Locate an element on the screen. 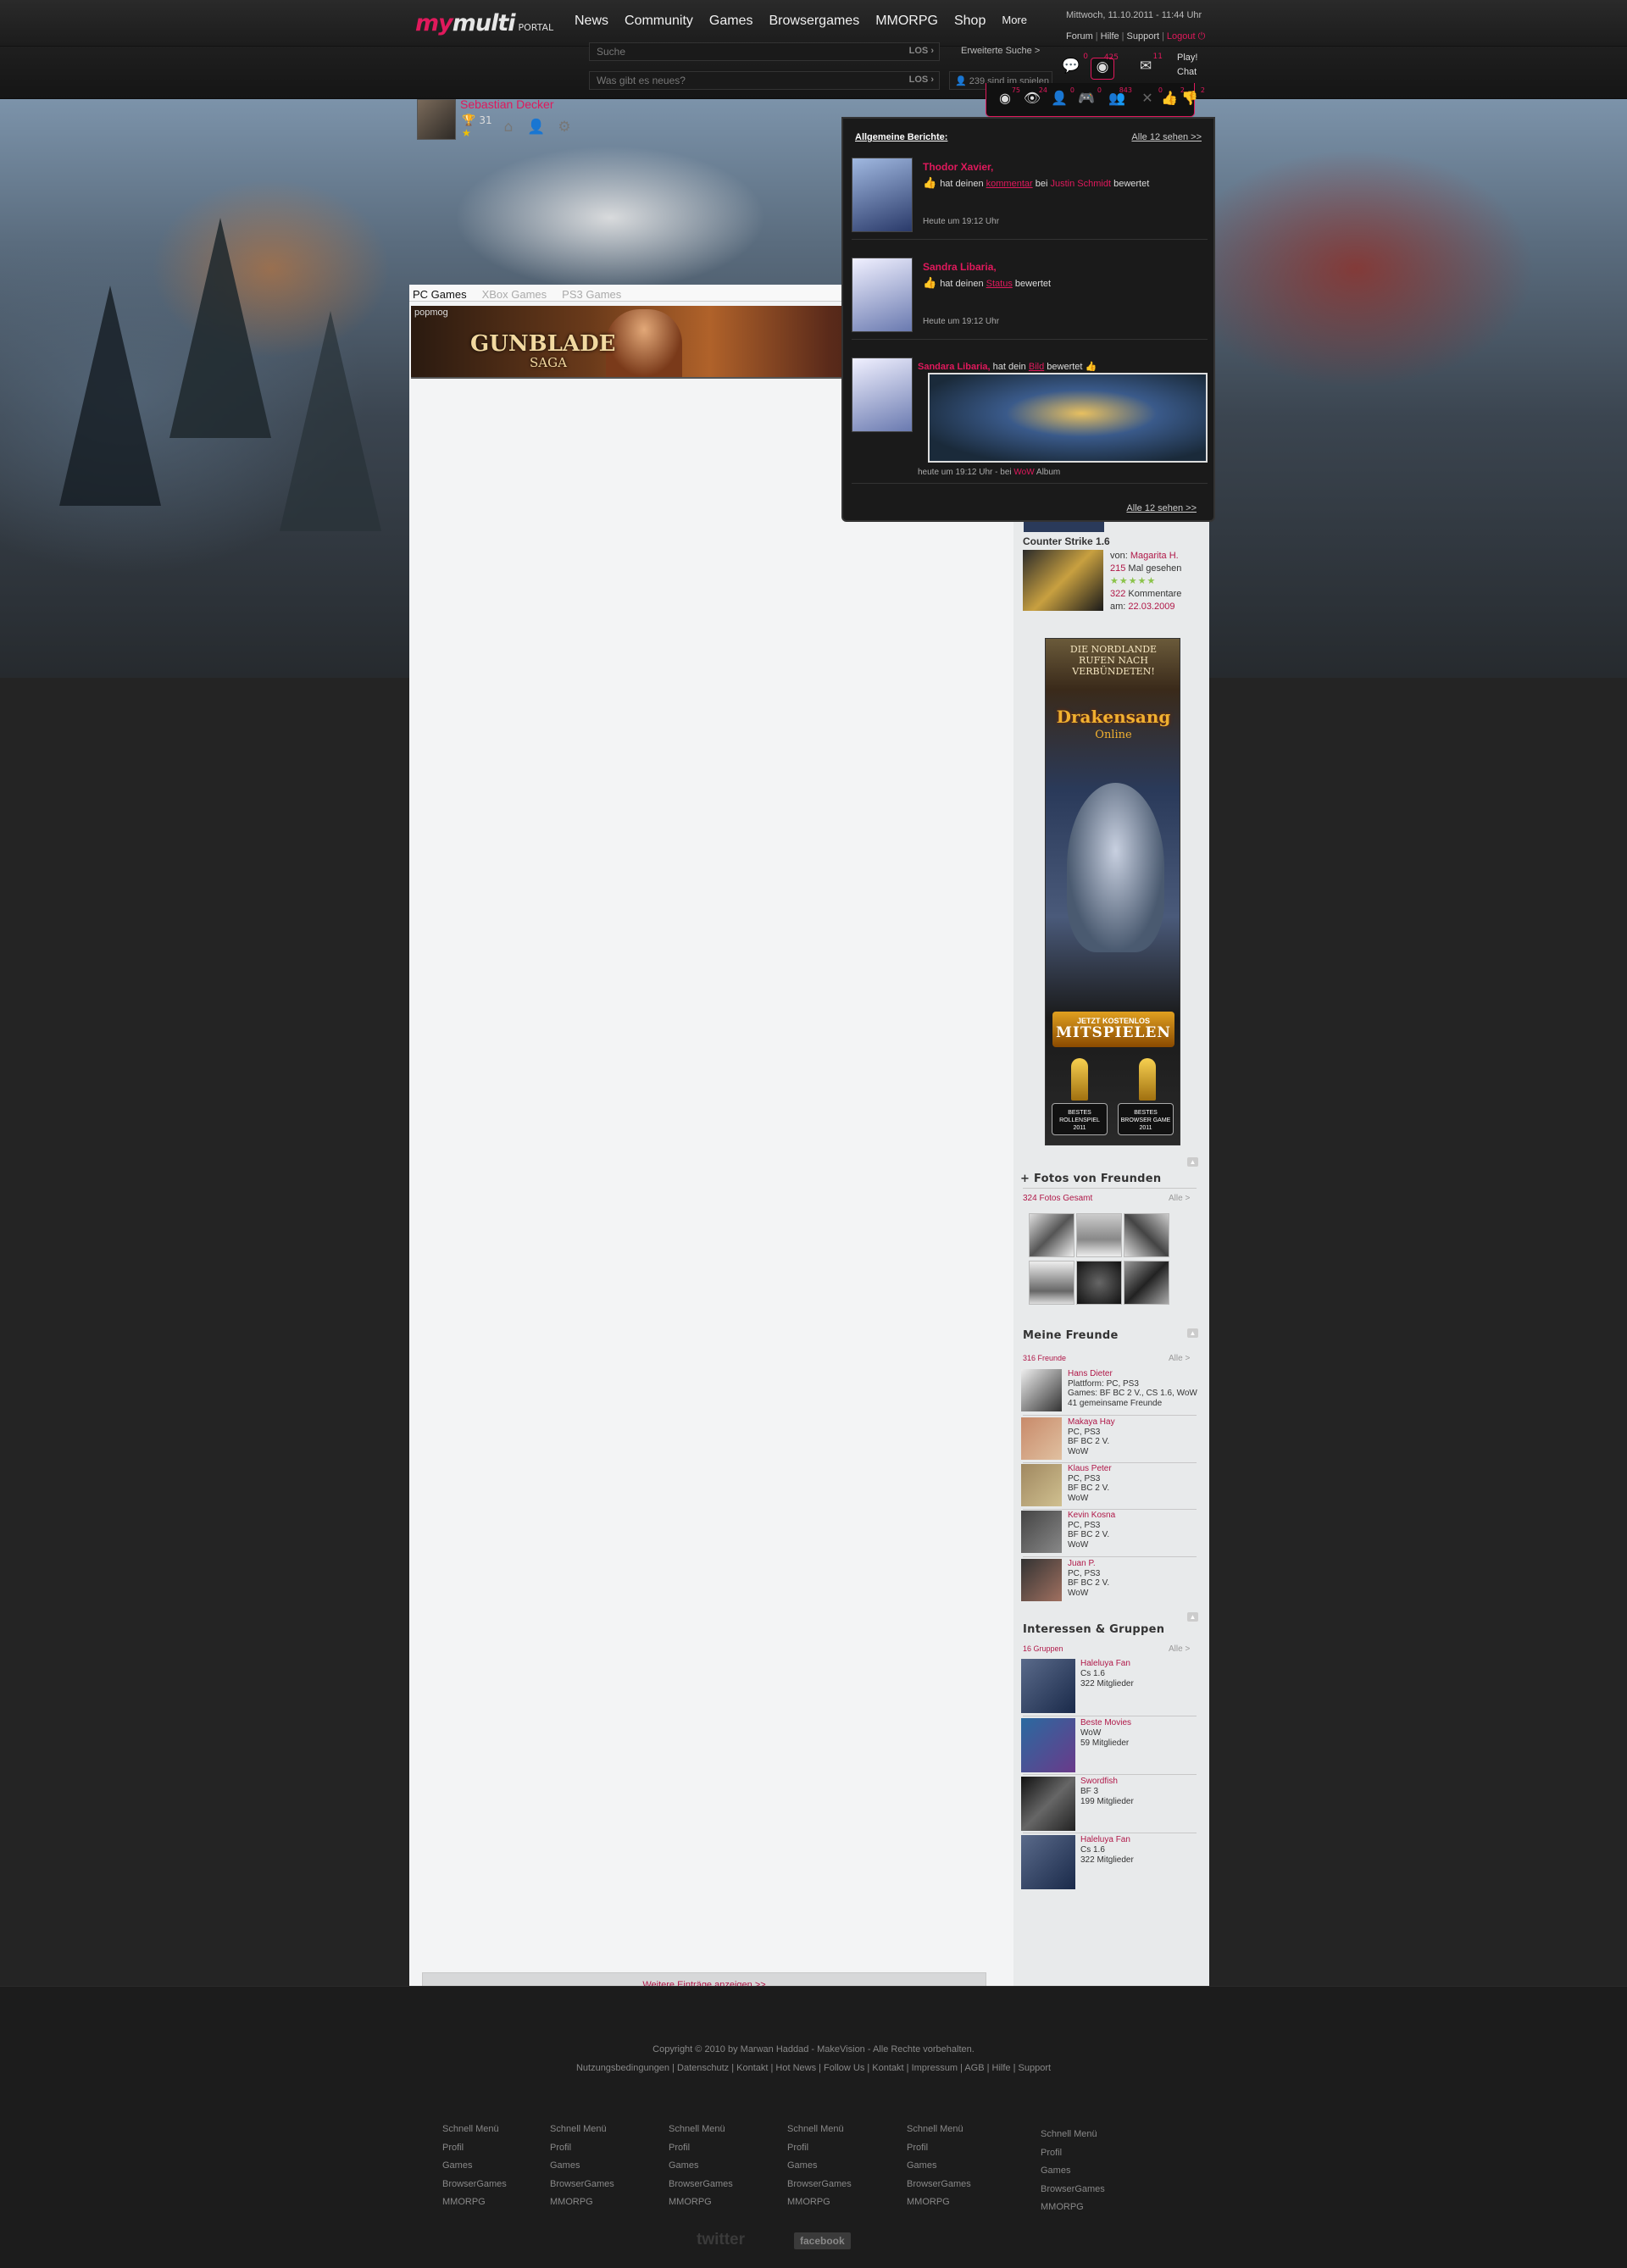 This screenshot has width=1627, height=2268. friends-count: 316 Freunde is located at coordinates (1045, 1358).